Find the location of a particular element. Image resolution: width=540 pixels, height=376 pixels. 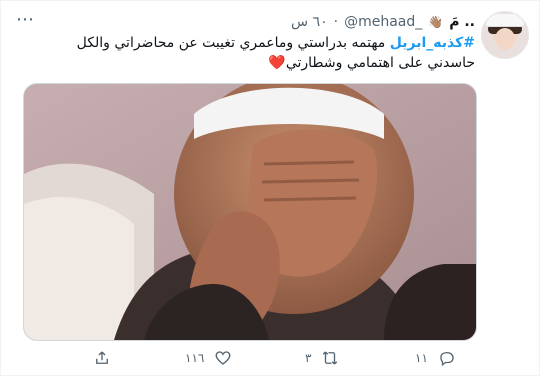

user-handle: @mehaad_ is located at coordinates (383, 22).